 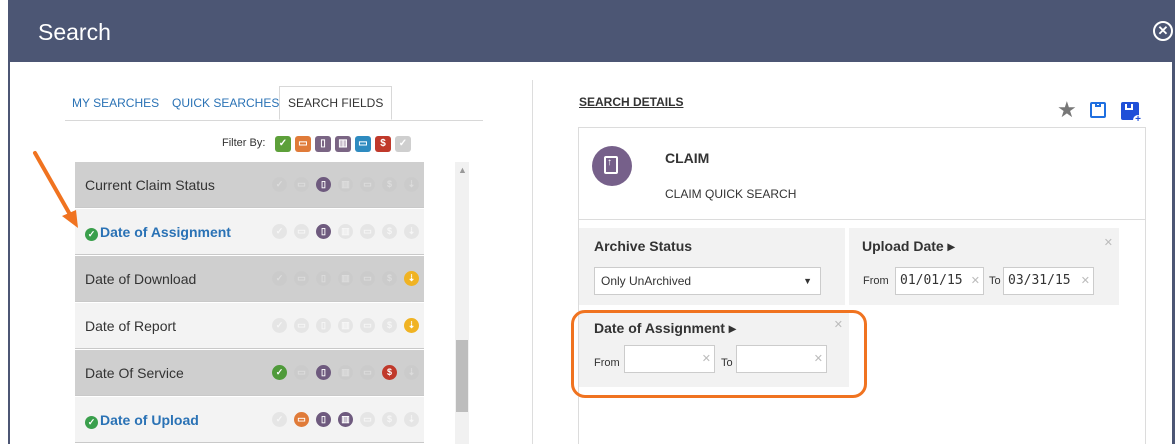 I want to click on upload-date-from-input: 01/01/15 ✕, so click(x=939, y=281).